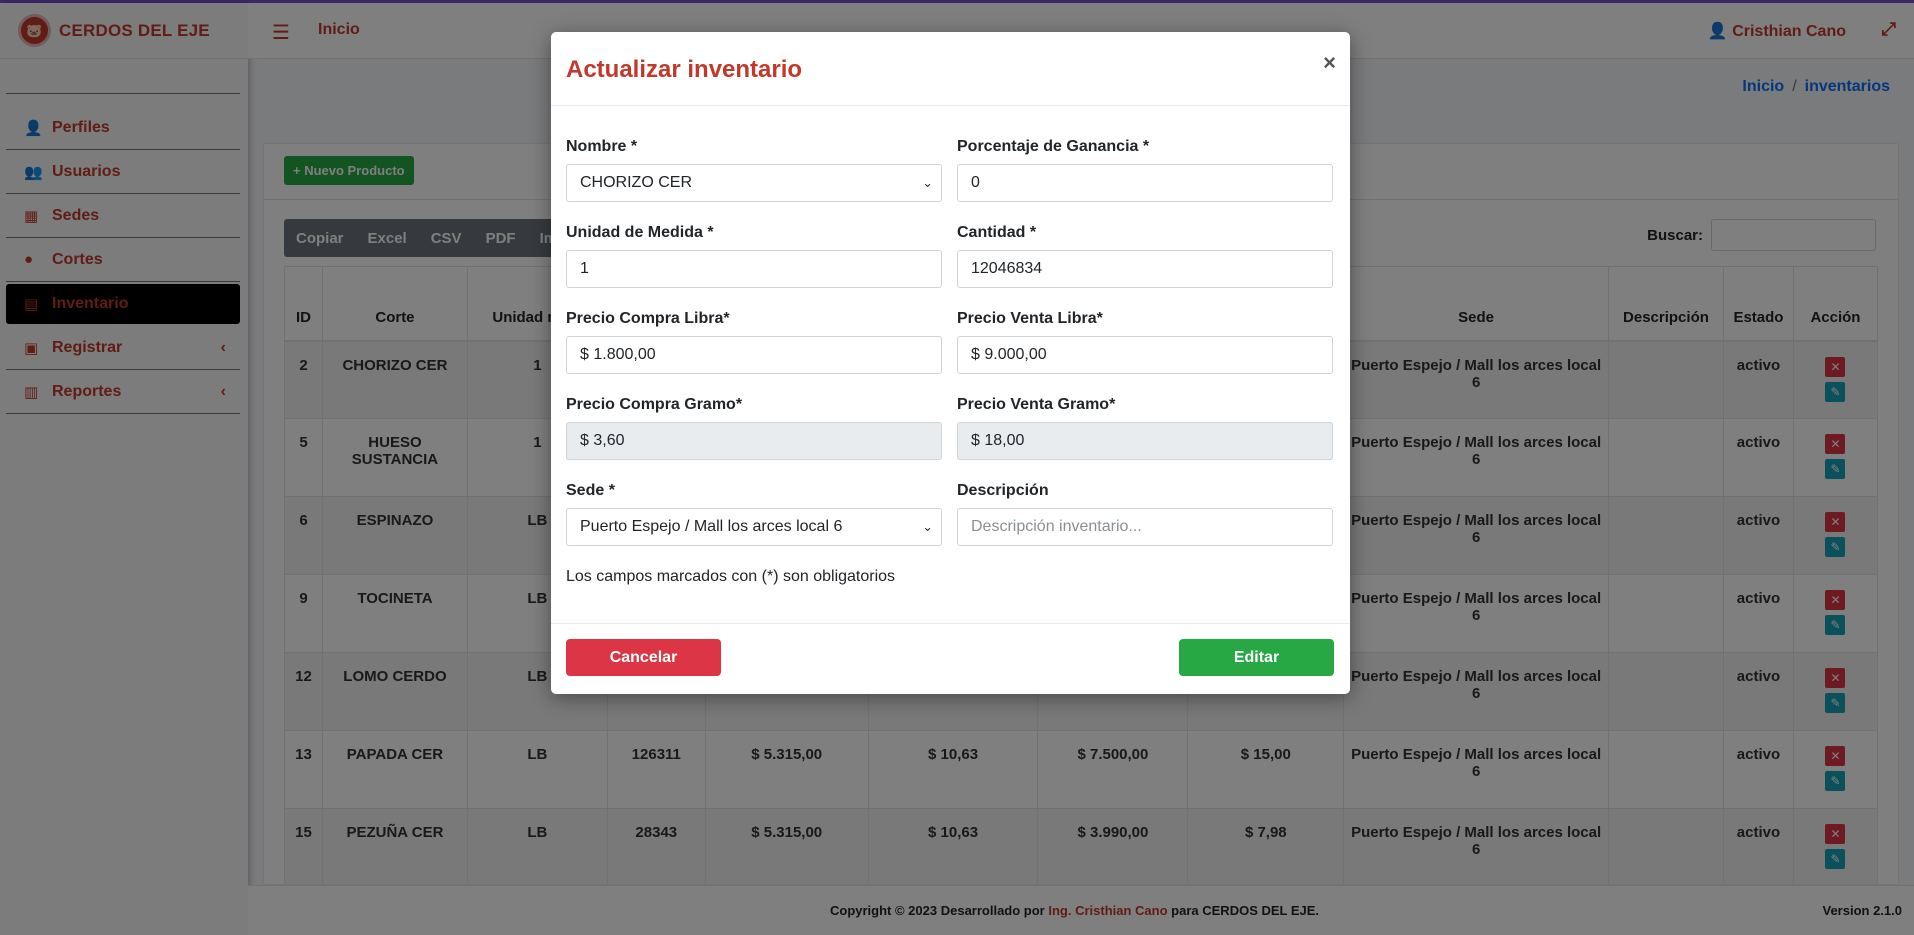 Image resolution: width=1914 pixels, height=935 pixels. What do you see at coordinates (648, 318) in the screenshot?
I see `pcl-label: Precio Compra Libra*` at bounding box center [648, 318].